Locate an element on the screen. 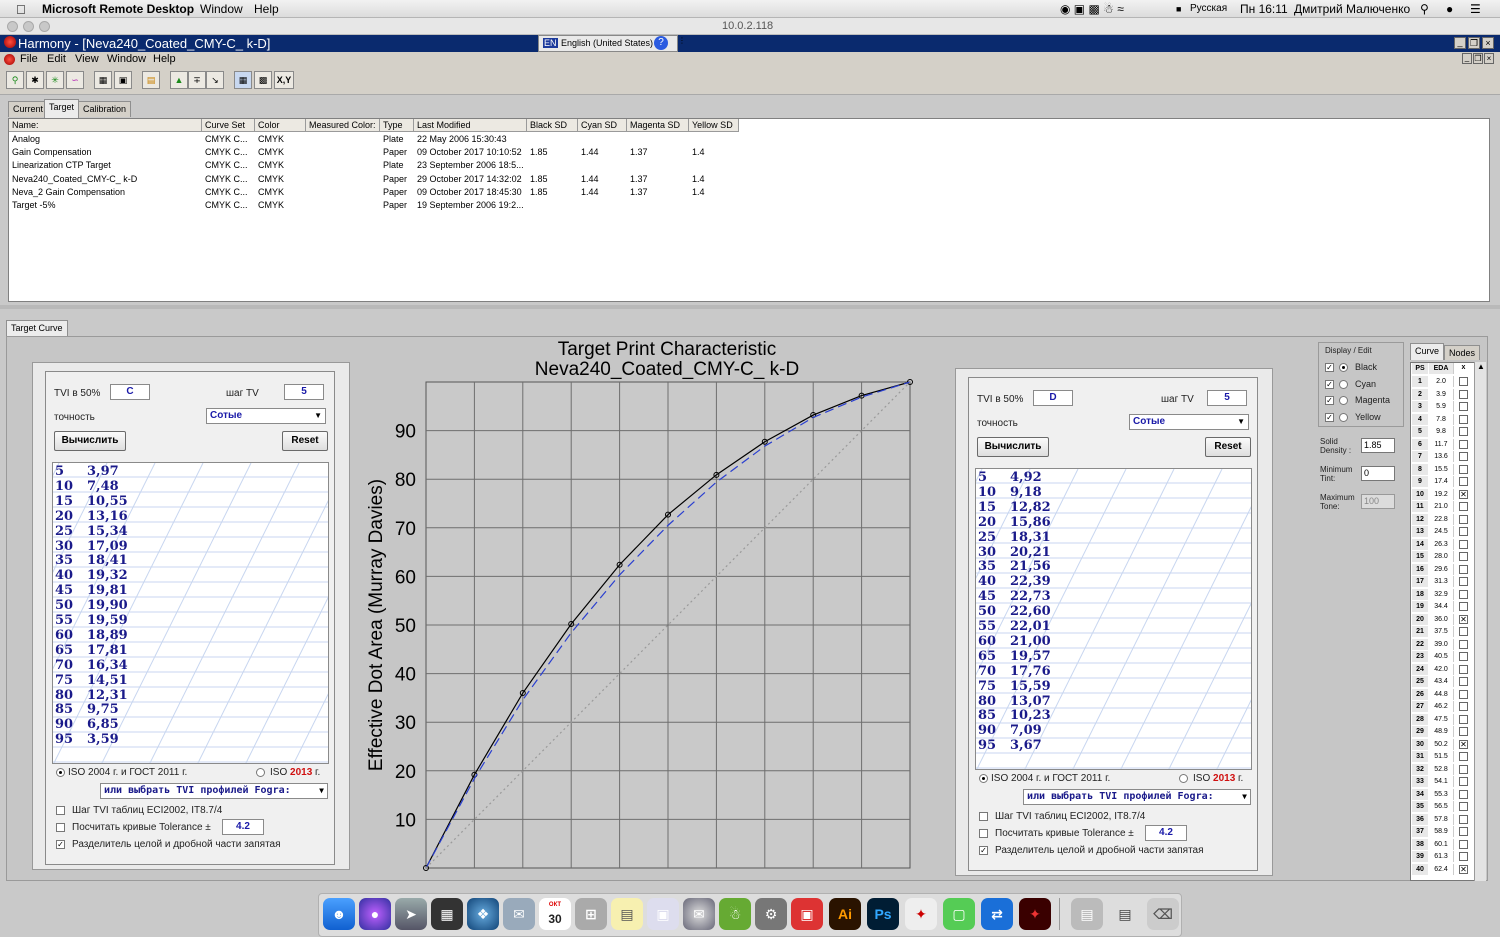  illustrator-icon: Ai is located at coordinates (845, 914).